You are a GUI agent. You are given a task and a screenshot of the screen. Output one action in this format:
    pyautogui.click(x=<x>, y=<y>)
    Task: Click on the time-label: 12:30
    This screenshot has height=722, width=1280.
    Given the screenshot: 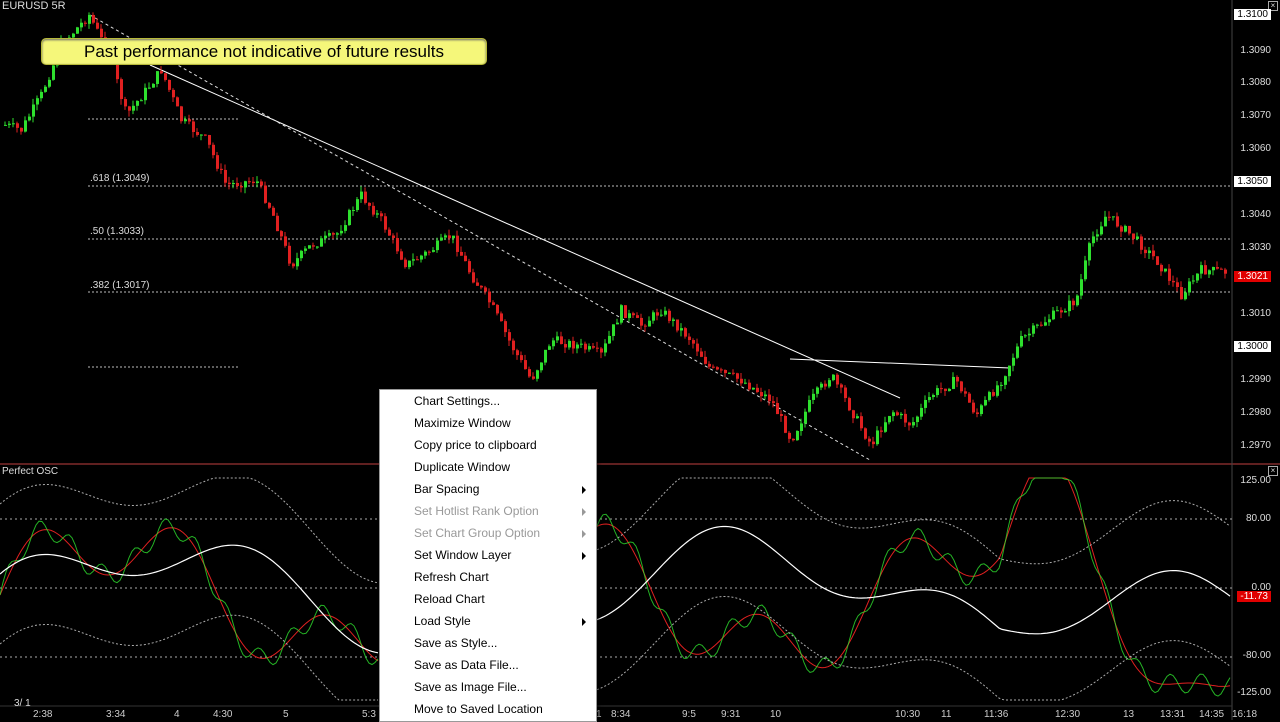 What is the action you would take?
    pyautogui.click(x=1068, y=714)
    